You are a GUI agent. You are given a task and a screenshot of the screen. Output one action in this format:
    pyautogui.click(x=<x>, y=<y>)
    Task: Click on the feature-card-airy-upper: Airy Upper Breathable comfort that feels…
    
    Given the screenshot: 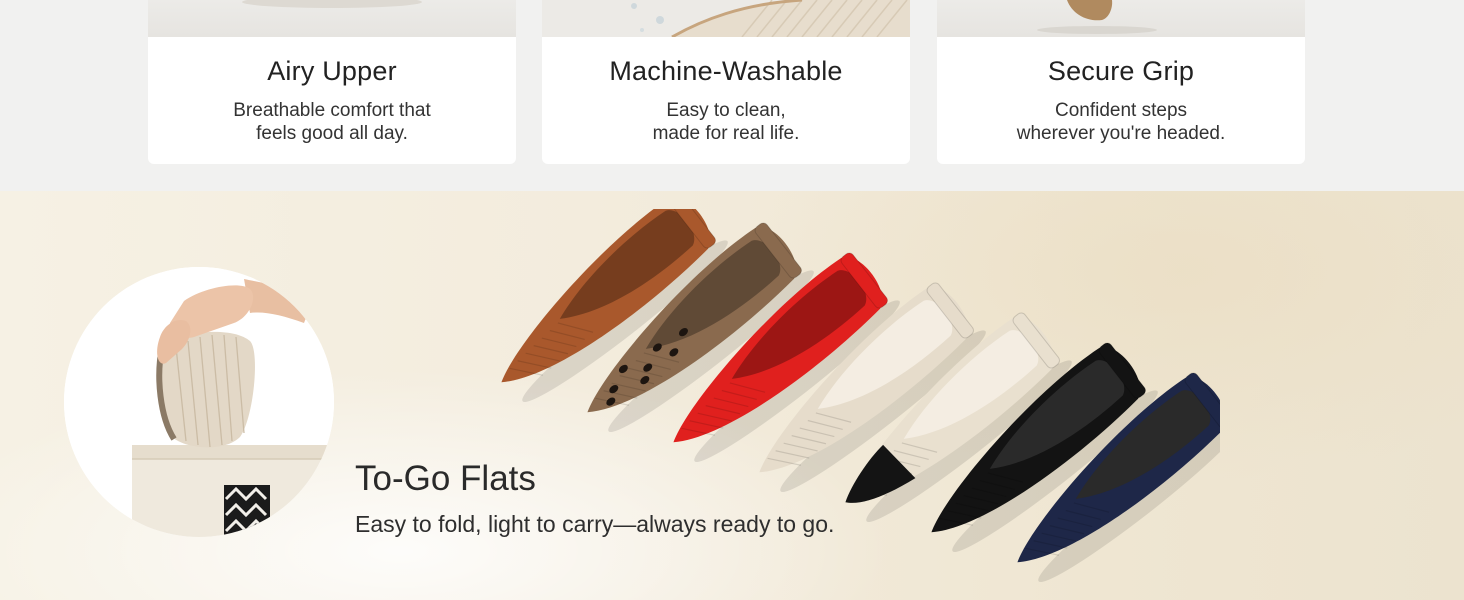 What is the action you would take?
    pyautogui.click(x=332, y=82)
    